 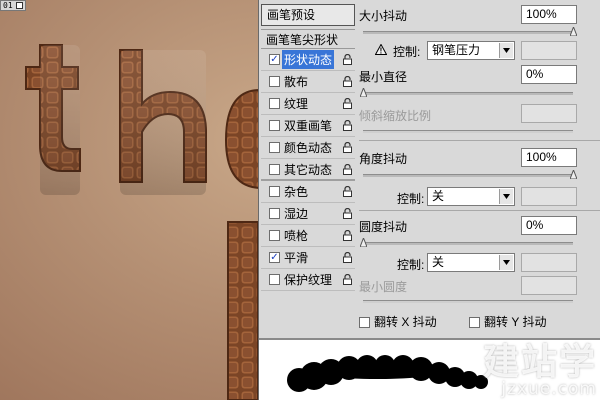 I want to click on flip-x-label: 翻转 X 抖动, so click(x=405, y=322).